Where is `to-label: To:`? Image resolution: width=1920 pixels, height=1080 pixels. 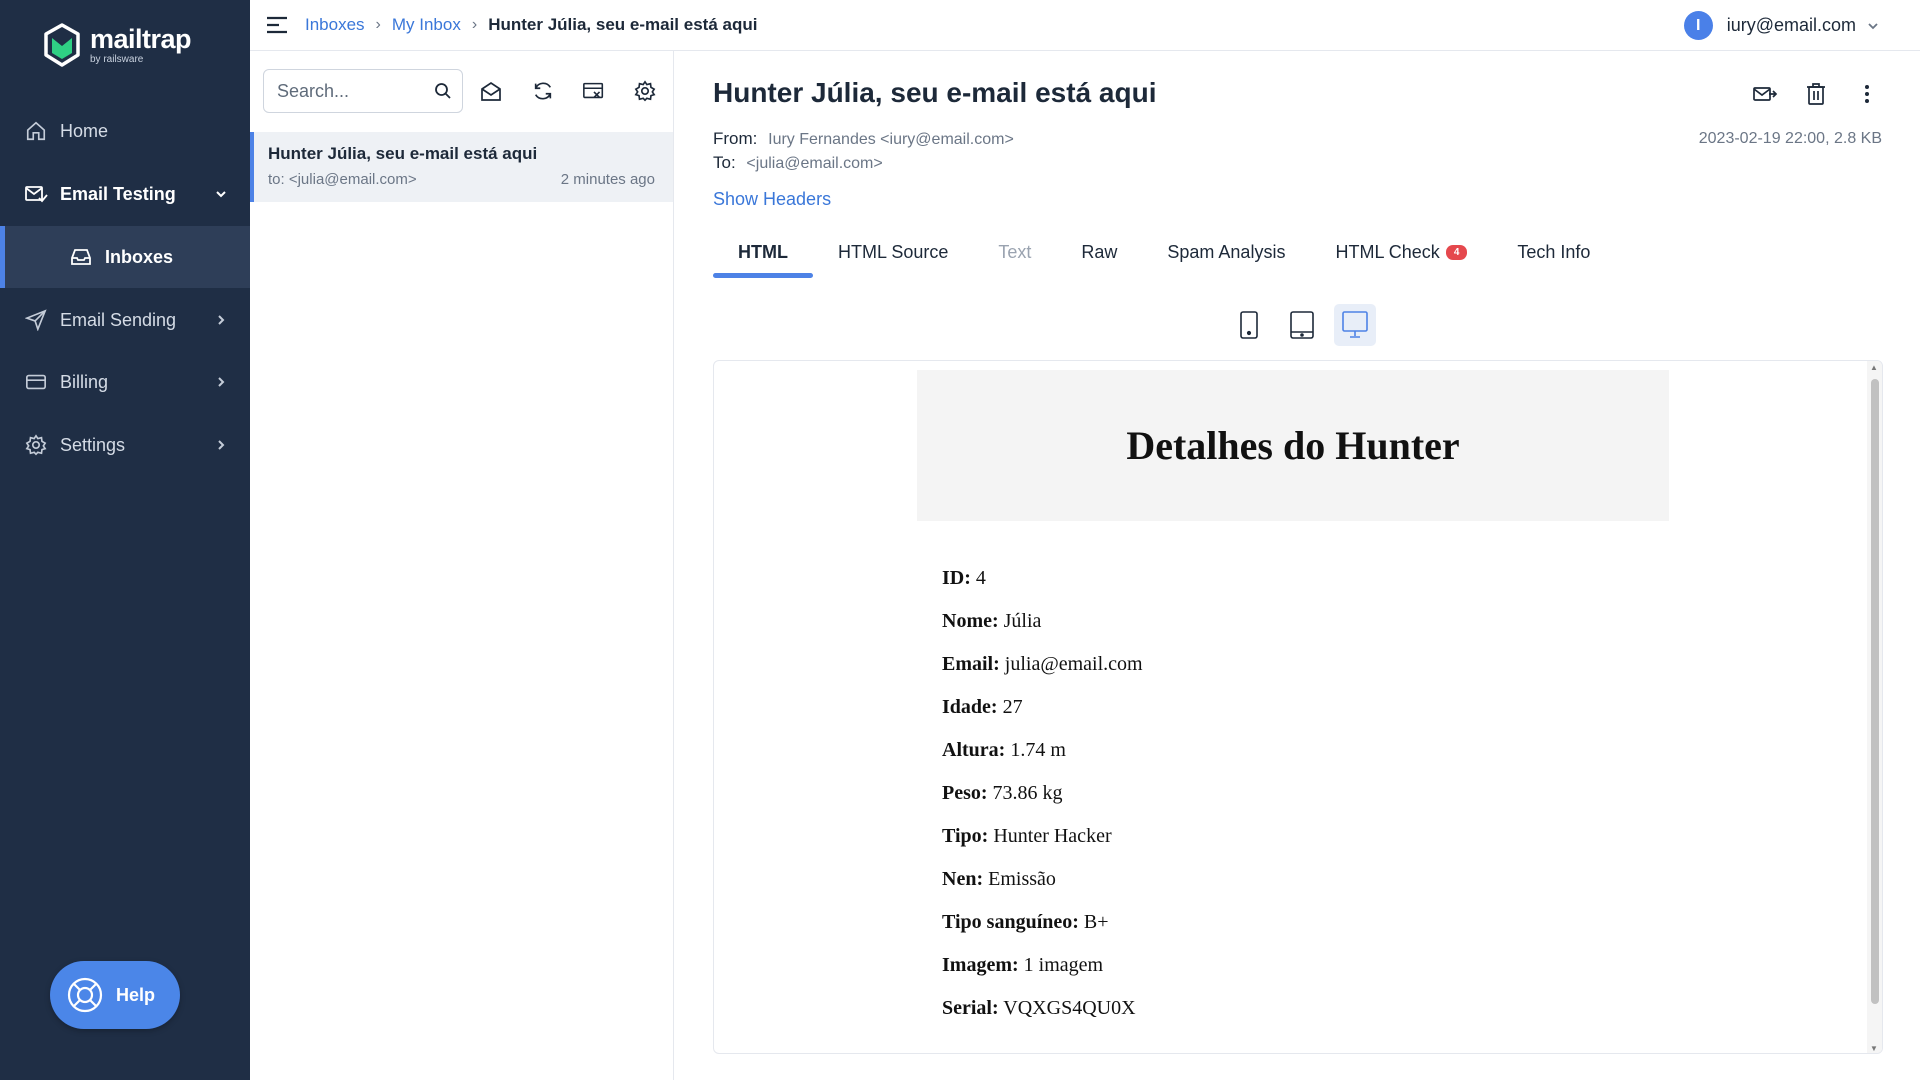
to-label: To: is located at coordinates (724, 162).